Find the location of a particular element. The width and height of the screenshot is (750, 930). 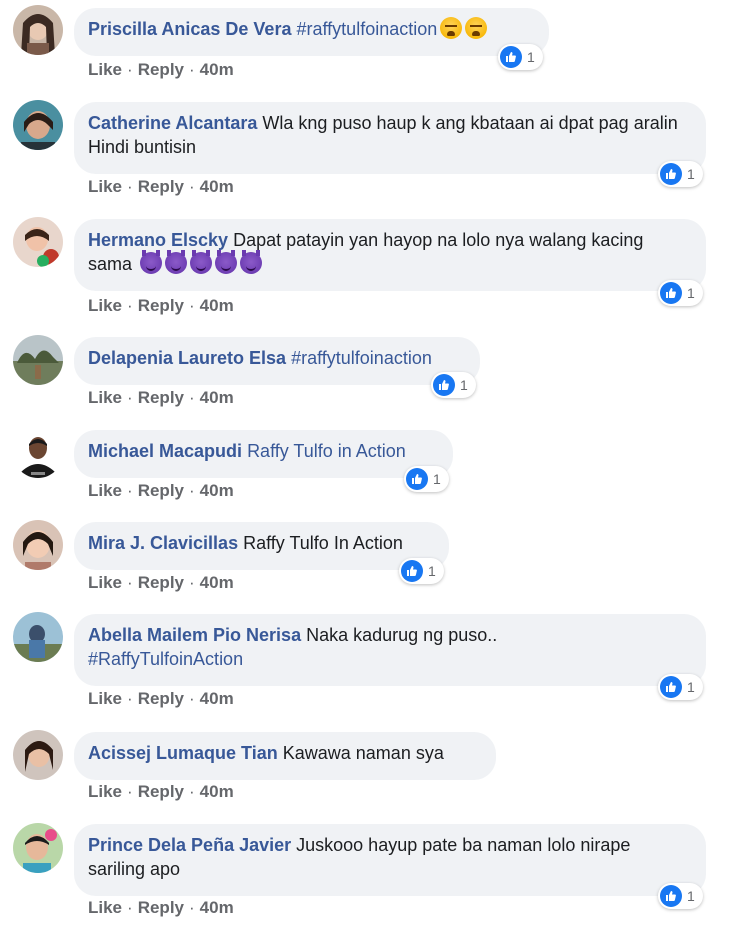

comment-author: Catherine Alcantara is located at coordinates (172, 123).